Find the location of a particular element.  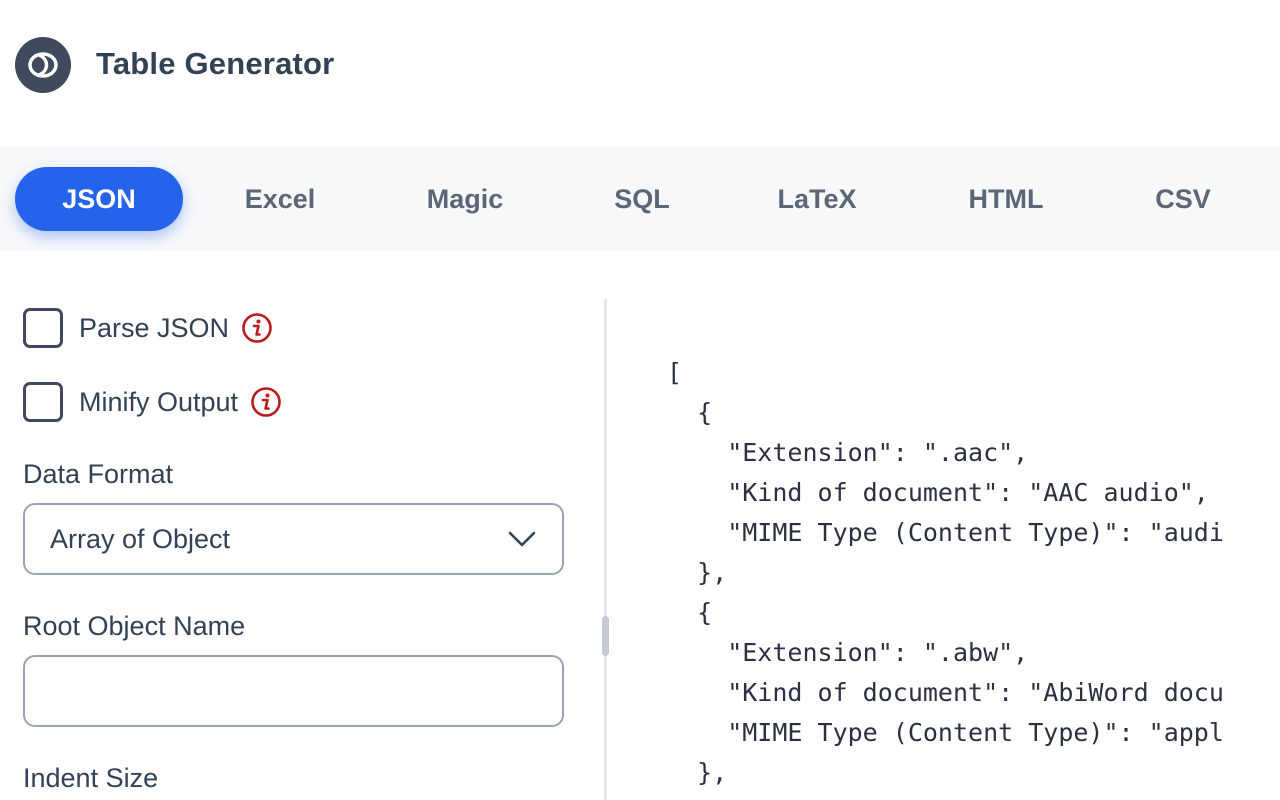

code-line: "MIME Type (Content Type)": "audi is located at coordinates (945, 532).